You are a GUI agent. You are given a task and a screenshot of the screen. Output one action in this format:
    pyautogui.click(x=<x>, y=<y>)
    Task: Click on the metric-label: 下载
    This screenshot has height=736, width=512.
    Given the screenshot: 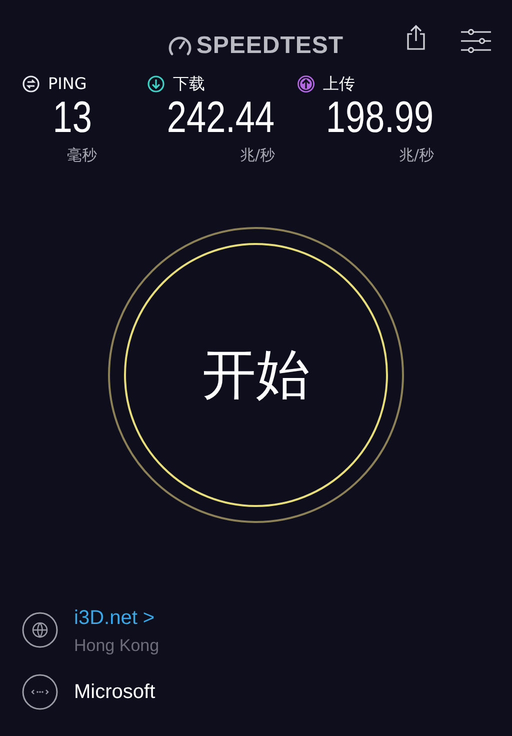 What is the action you would take?
    pyautogui.click(x=189, y=84)
    